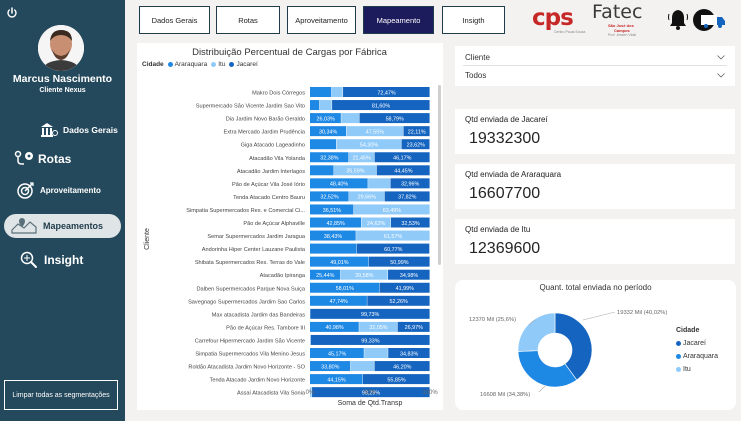  I want to click on data-label: 21,45%, so click(362, 159).